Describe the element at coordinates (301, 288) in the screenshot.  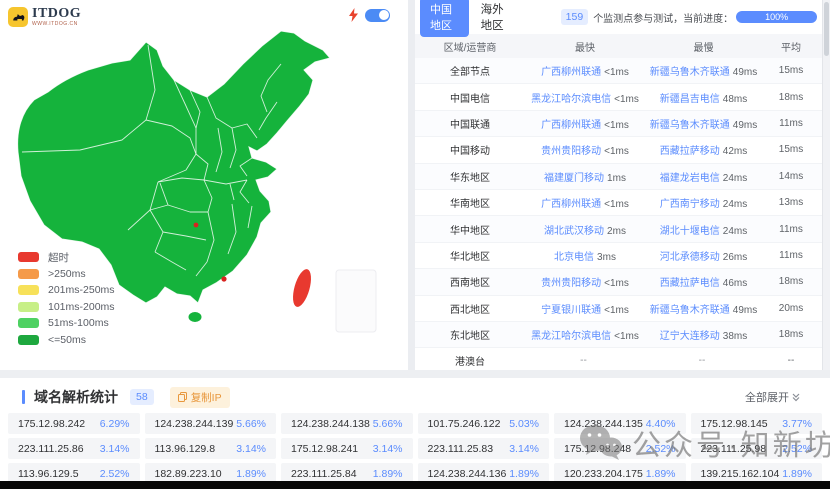
I see `taiwan-shape` at that location.